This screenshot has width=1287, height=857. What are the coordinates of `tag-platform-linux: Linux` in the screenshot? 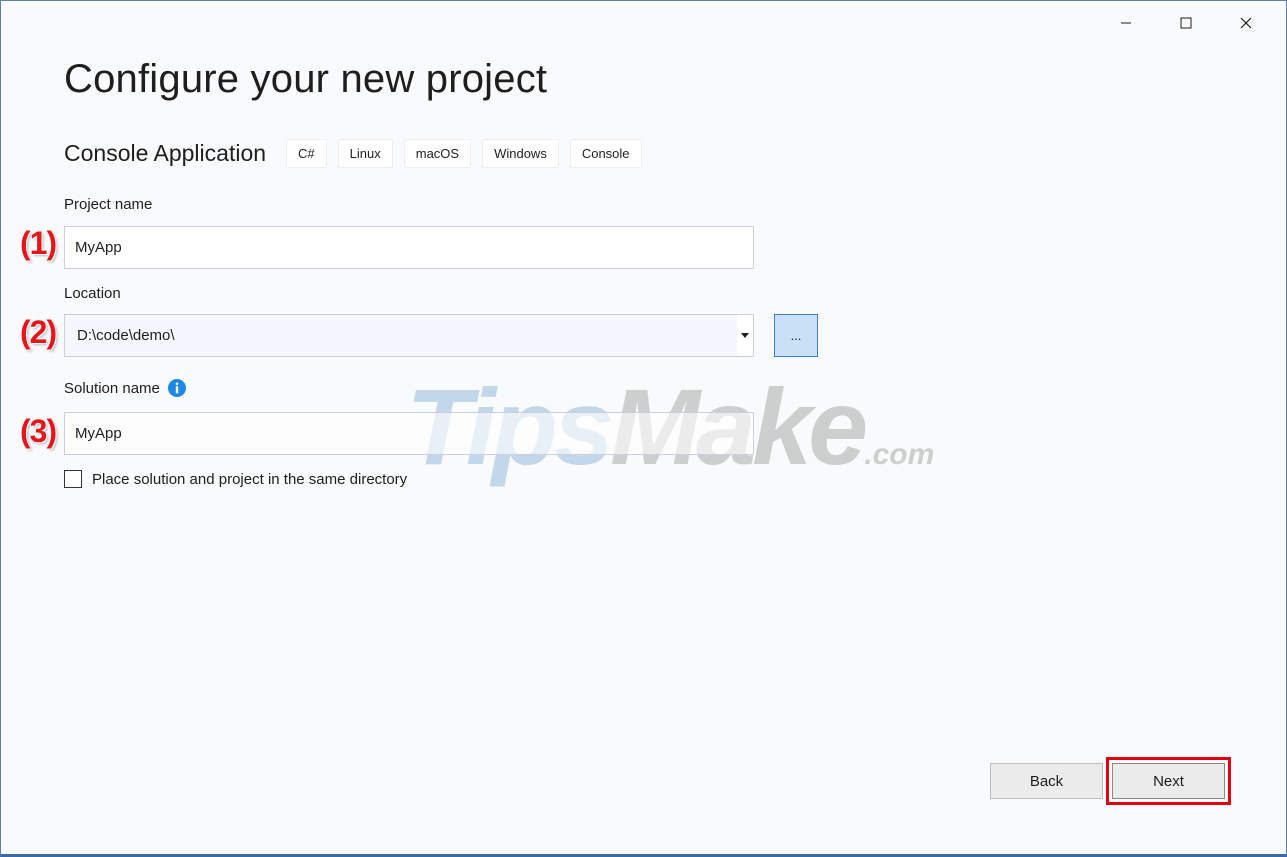 It's located at (365, 153).